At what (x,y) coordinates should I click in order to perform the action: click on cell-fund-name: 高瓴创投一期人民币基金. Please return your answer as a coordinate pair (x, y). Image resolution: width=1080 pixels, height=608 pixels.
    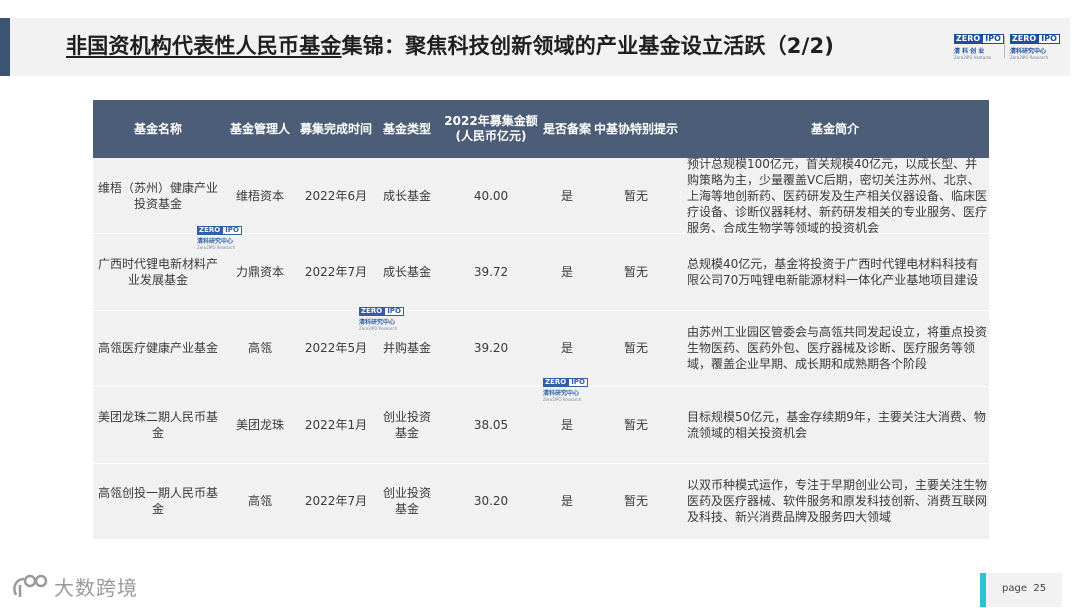
    Looking at the image, I should click on (157, 501).